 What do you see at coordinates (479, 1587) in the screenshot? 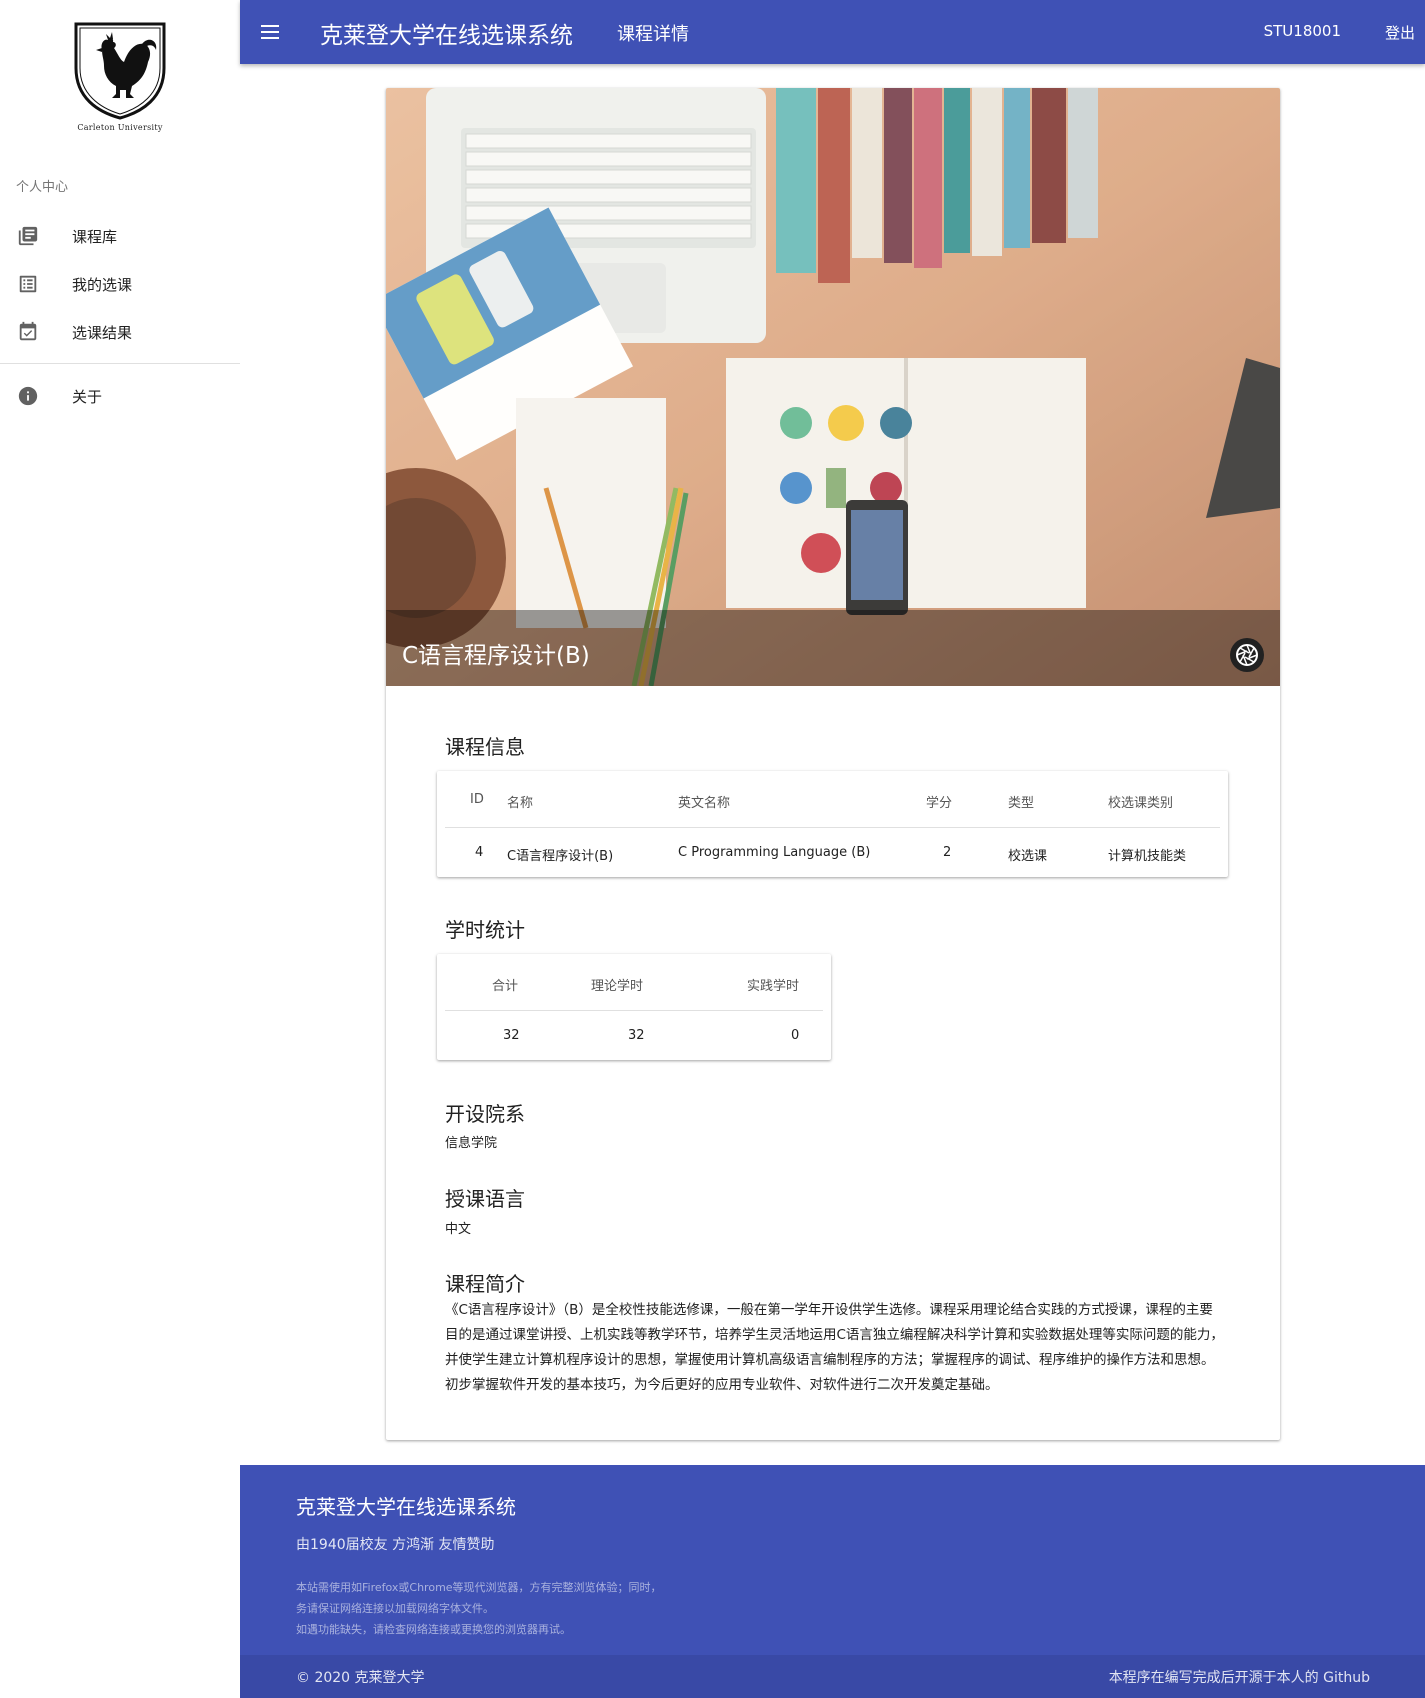
I see `footer-note: 本站需使用如Firefox或Chrome等现代浏览器，方有完整浏览体验；同时，` at bounding box center [479, 1587].